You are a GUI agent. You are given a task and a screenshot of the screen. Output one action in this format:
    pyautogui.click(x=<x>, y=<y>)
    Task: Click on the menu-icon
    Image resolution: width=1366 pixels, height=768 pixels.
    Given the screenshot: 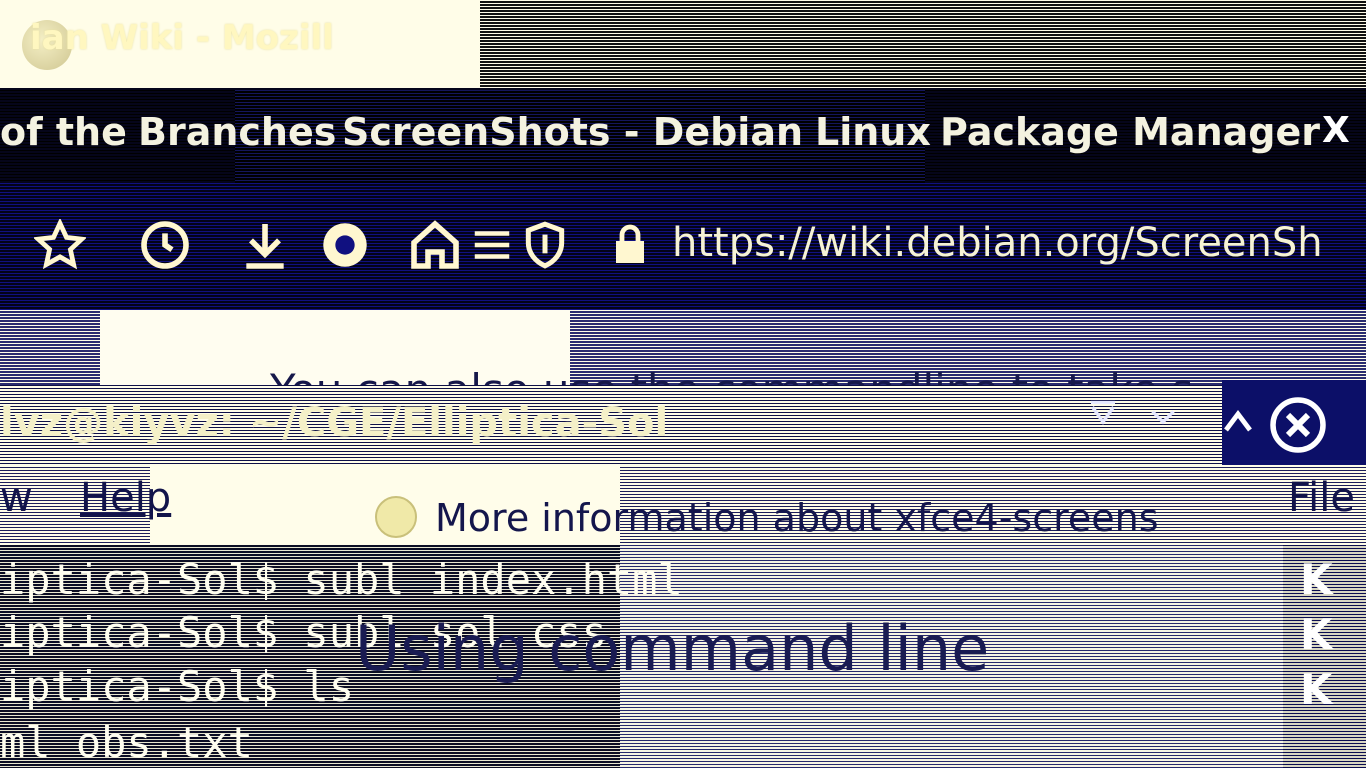 What is the action you would take?
    pyautogui.click(x=492, y=245)
    